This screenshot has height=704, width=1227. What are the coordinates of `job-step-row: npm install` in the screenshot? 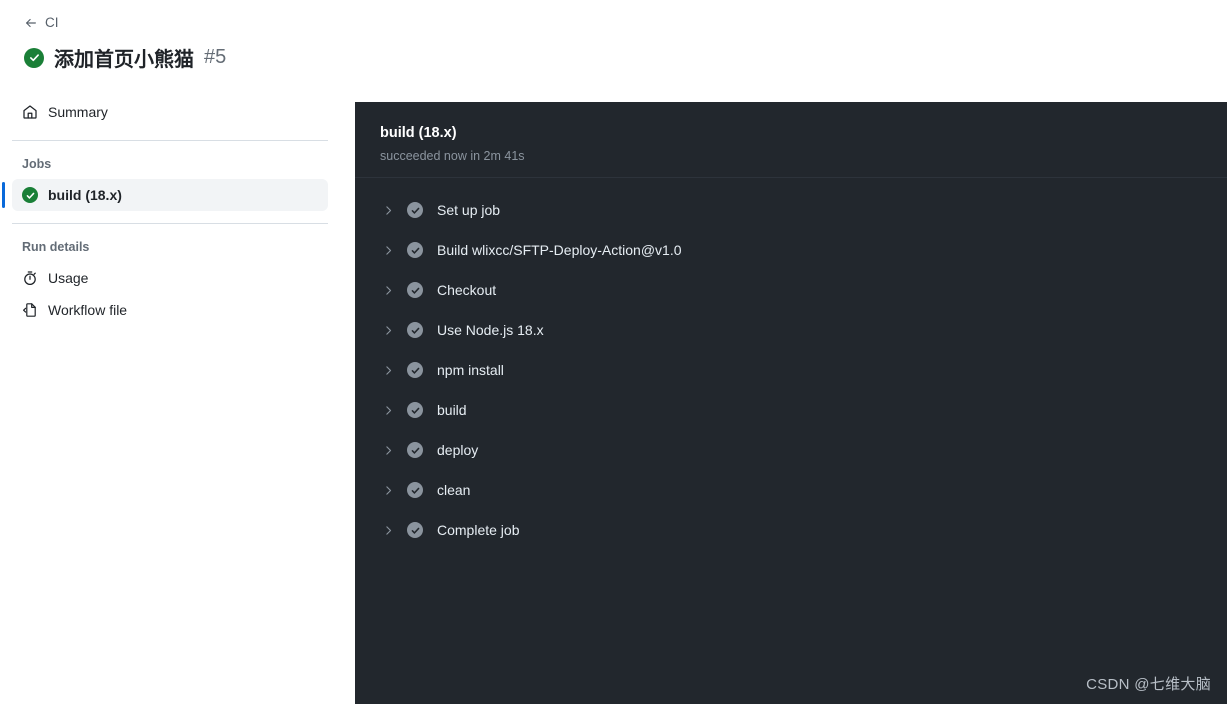 It's located at (791, 370).